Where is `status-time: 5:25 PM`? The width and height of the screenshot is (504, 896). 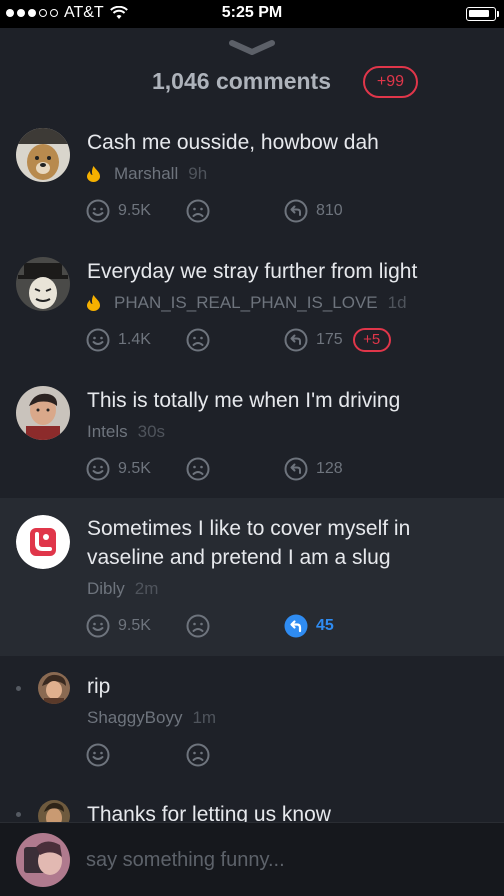 status-time: 5:25 PM is located at coordinates (252, 12).